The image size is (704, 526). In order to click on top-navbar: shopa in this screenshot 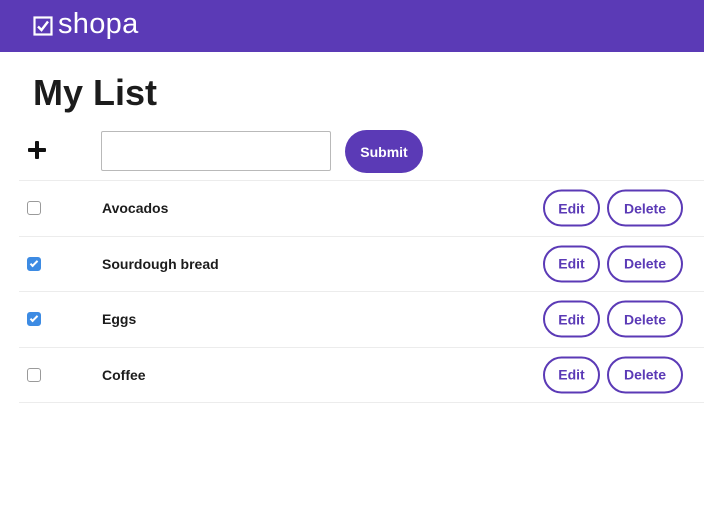, I will do `click(352, 26)`.